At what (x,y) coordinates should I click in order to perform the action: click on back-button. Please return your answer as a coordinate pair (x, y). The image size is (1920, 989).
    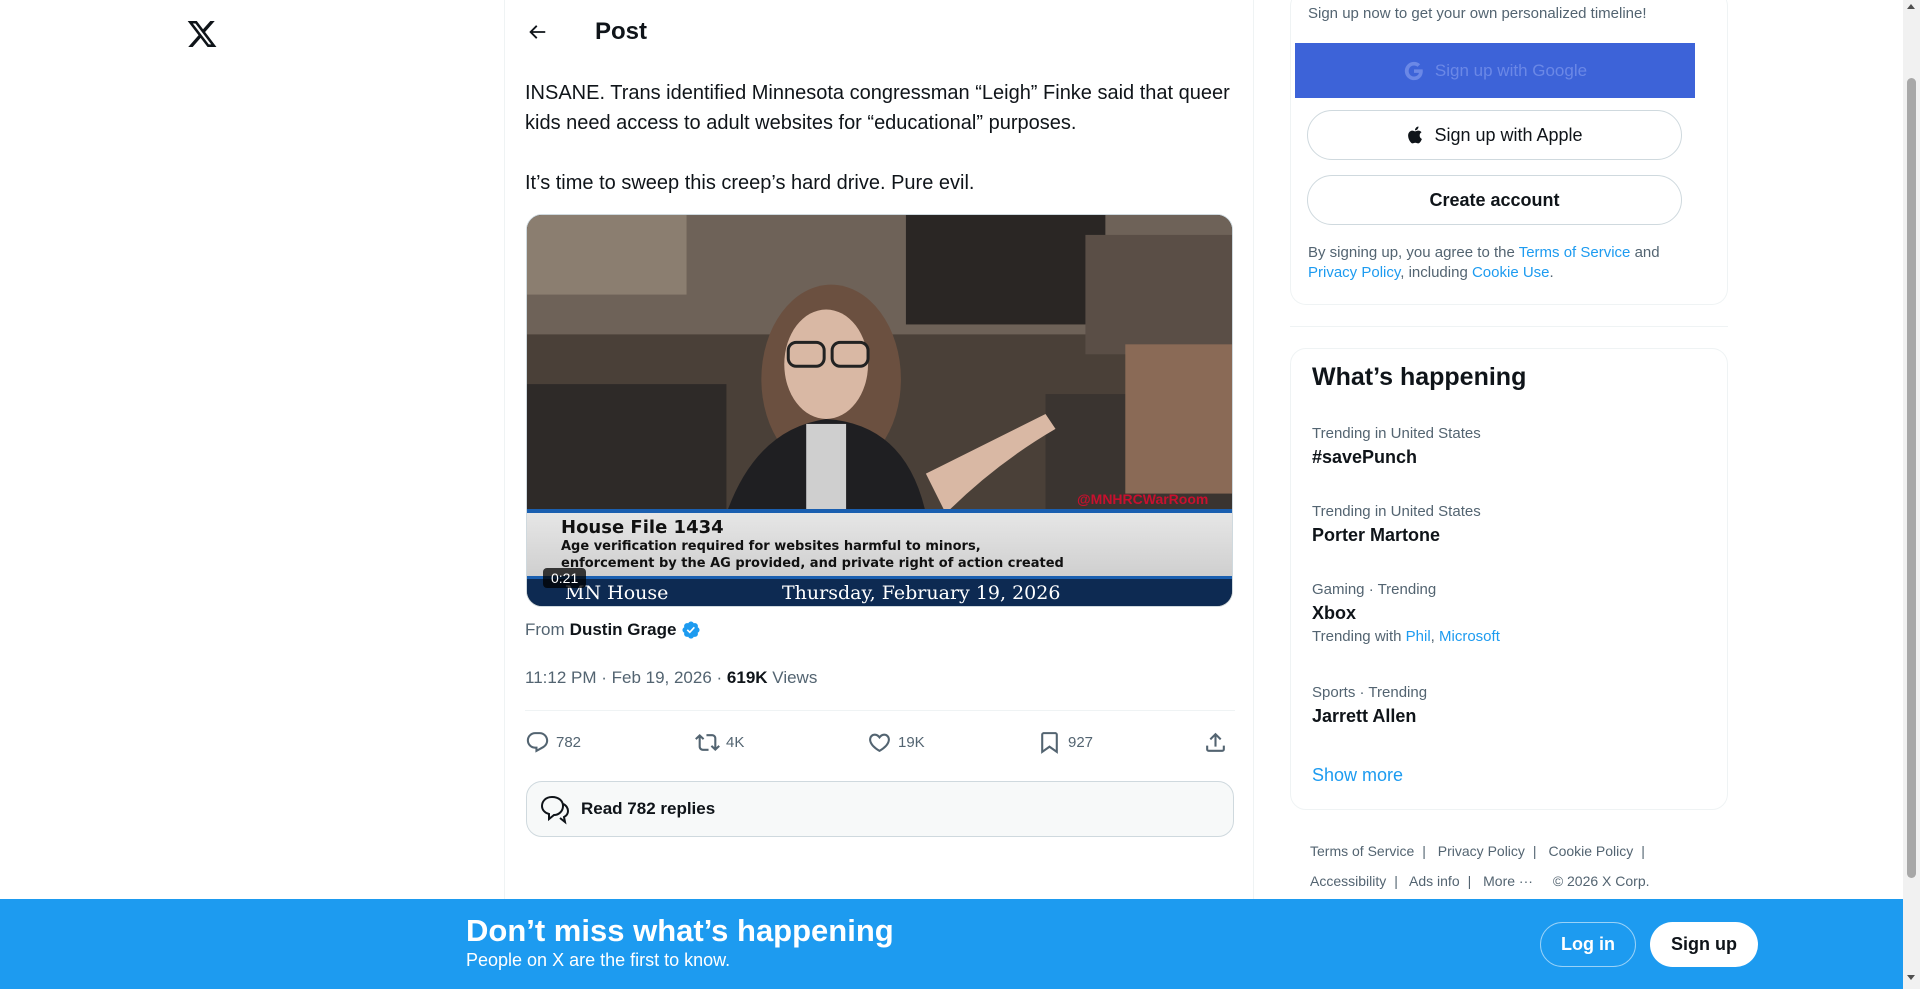
    Looking at the image, I should click on (537, 32).